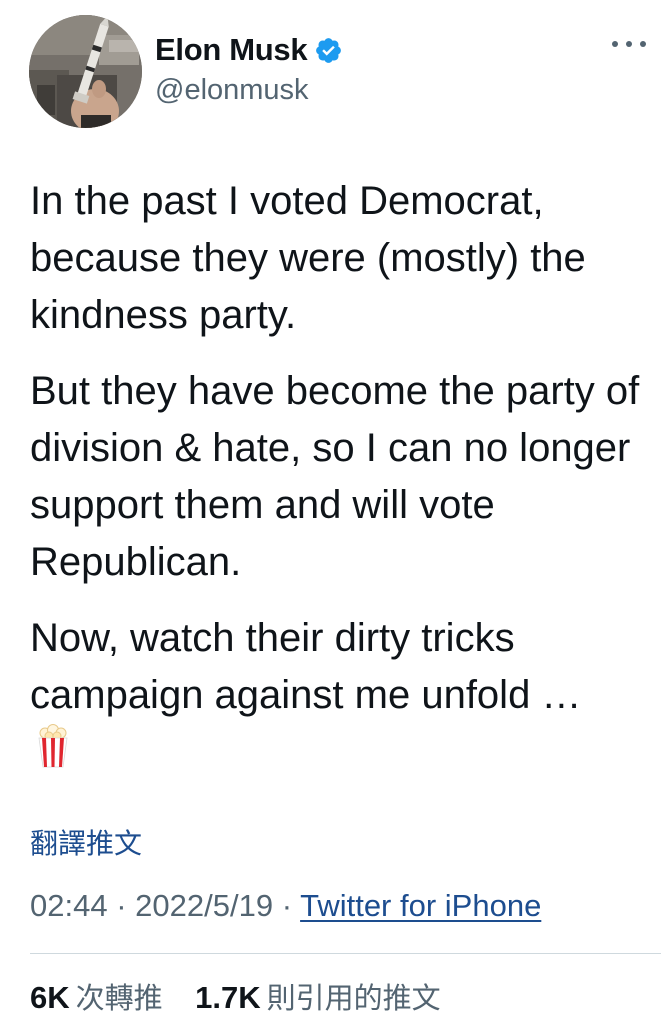 This screenshot has height=1024, width=661. I want to click on quotes-stat: 1.7K 則引用的推文, so click(318, 997).